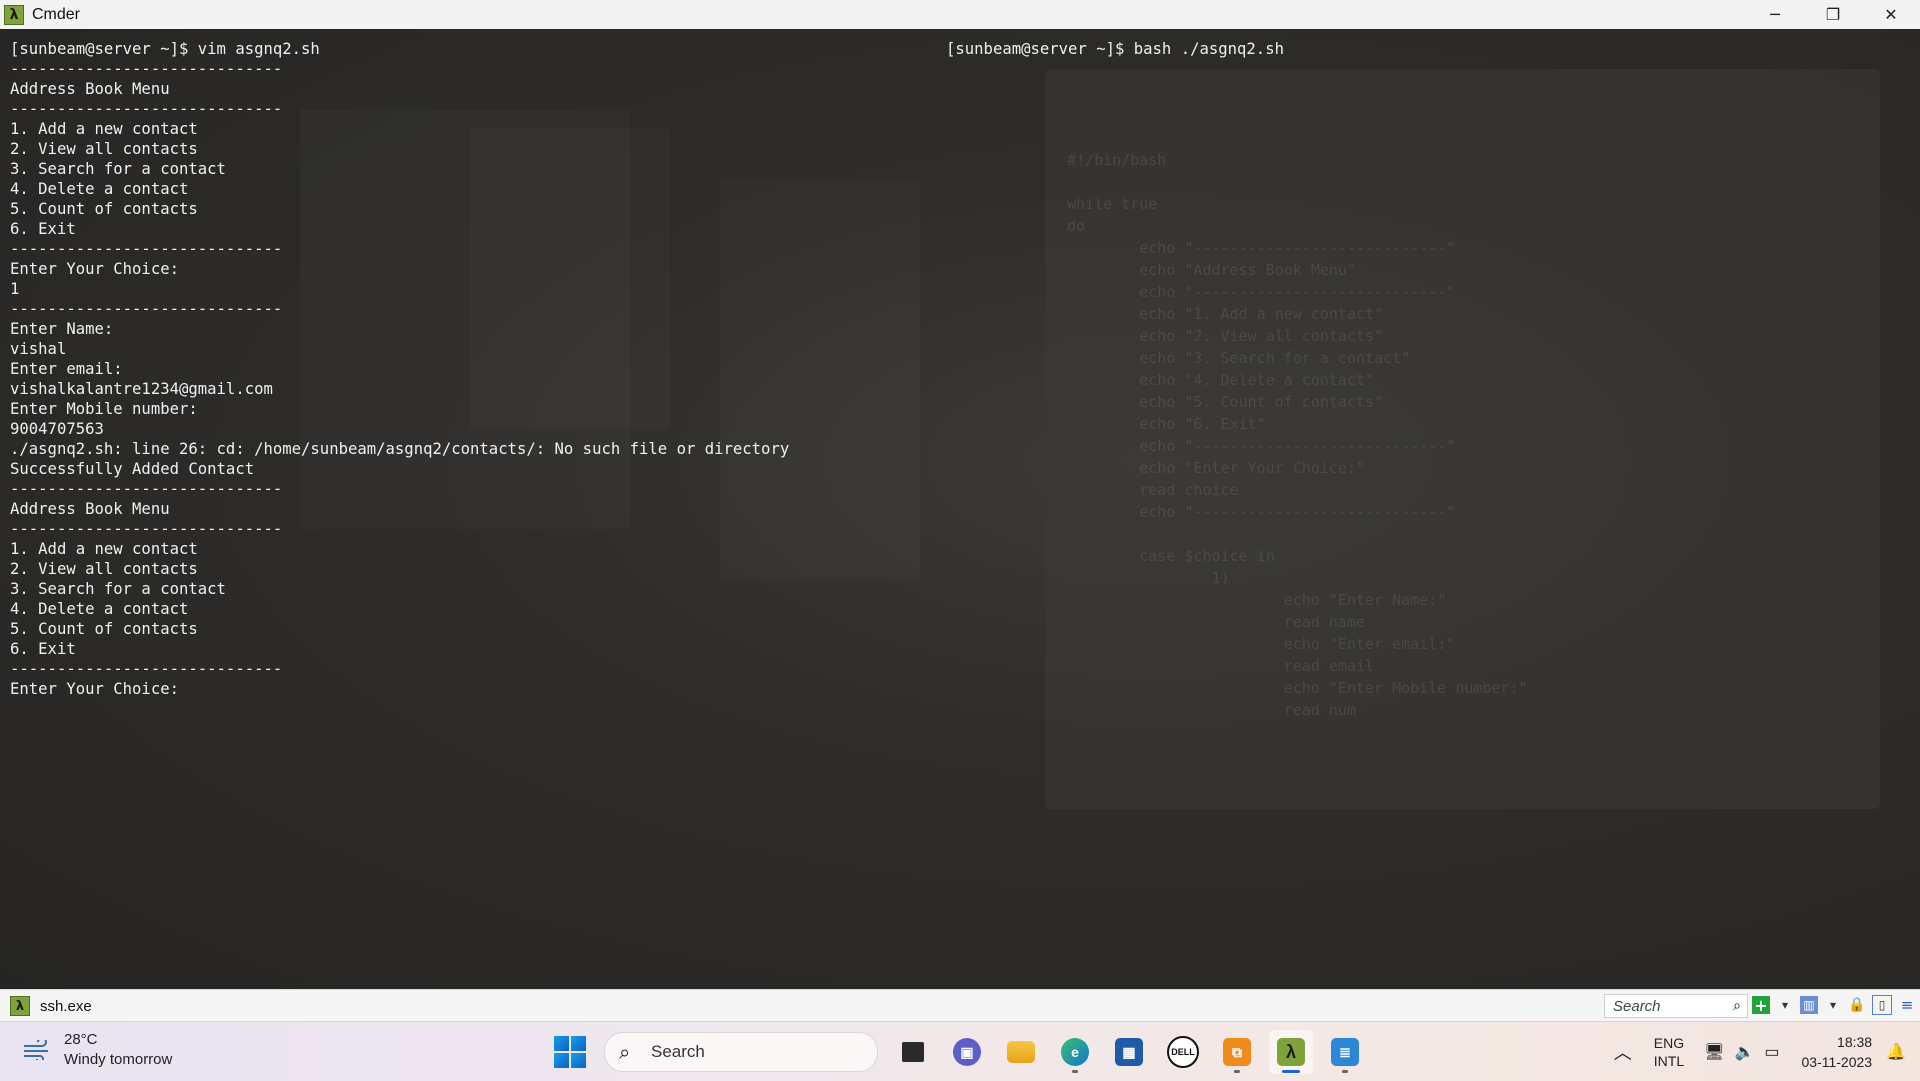  I want to click on file-explorer-button, so click(1021, 1052).